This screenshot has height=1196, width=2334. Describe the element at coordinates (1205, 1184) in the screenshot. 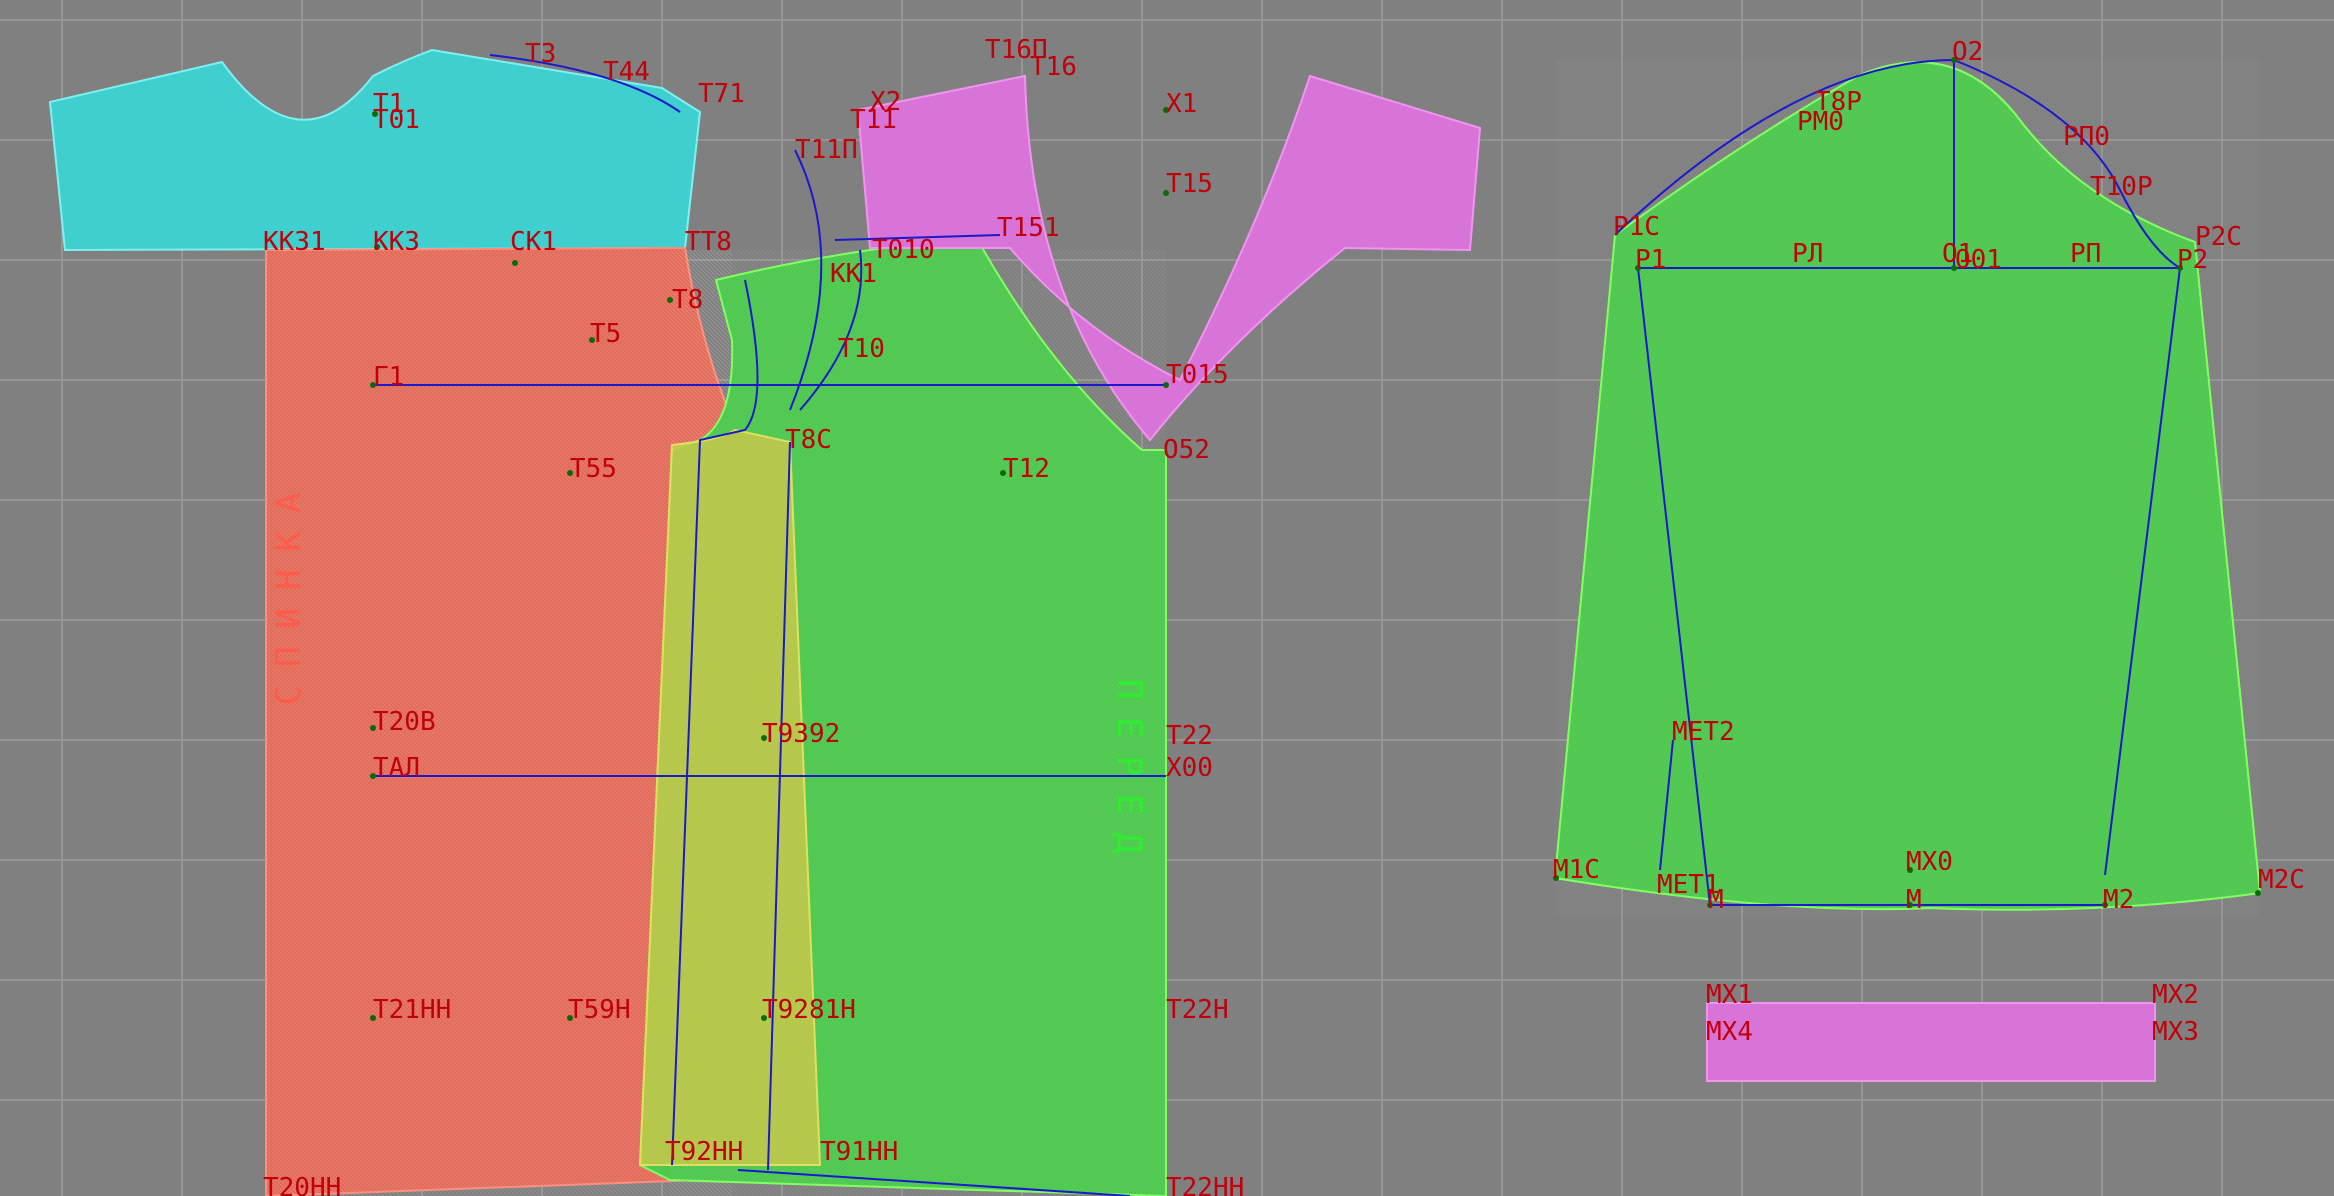

I see `label-t22nn: T22HH` at that location.